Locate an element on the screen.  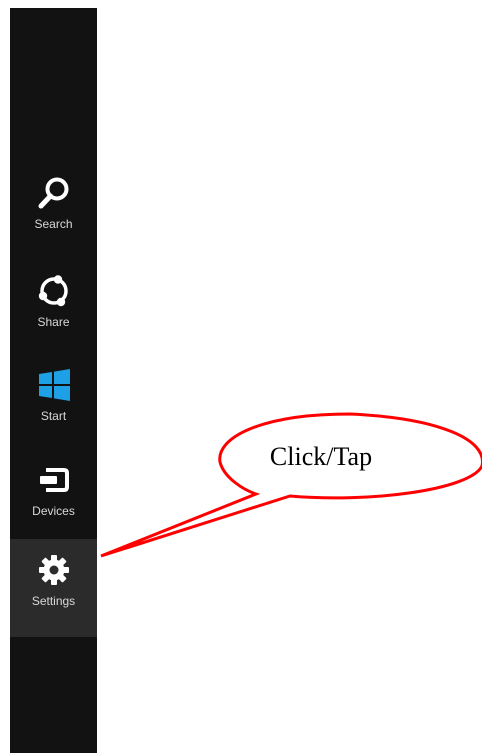
charm-start: Start is located at coordinates (53, 403).